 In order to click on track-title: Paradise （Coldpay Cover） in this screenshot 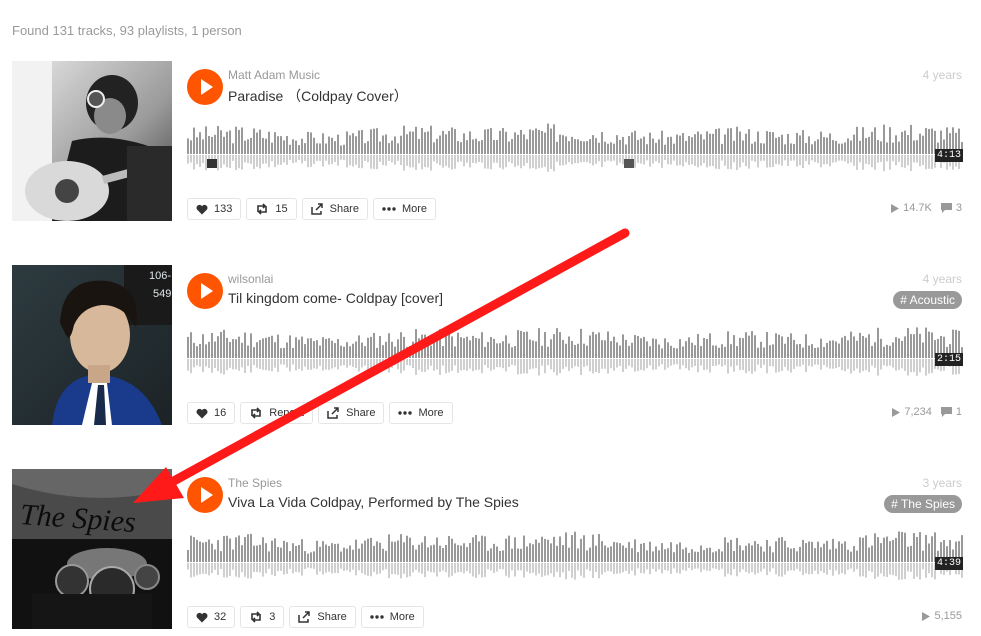, I will do `click(318, 96)`.